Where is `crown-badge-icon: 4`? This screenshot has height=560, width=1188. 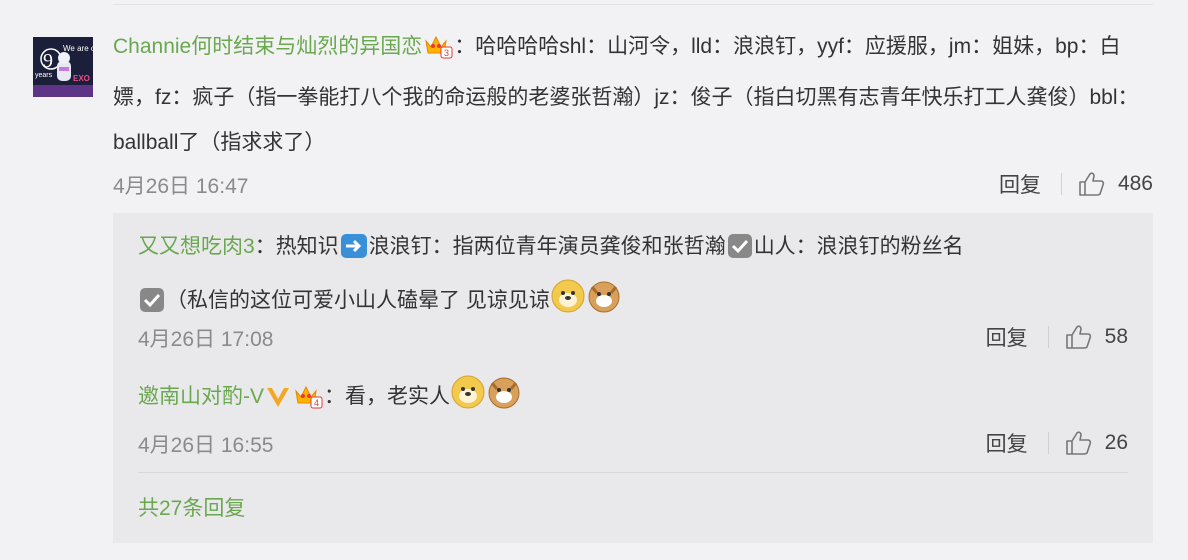
crown-badge-icon: 4 is located at coordinates (308, 403).